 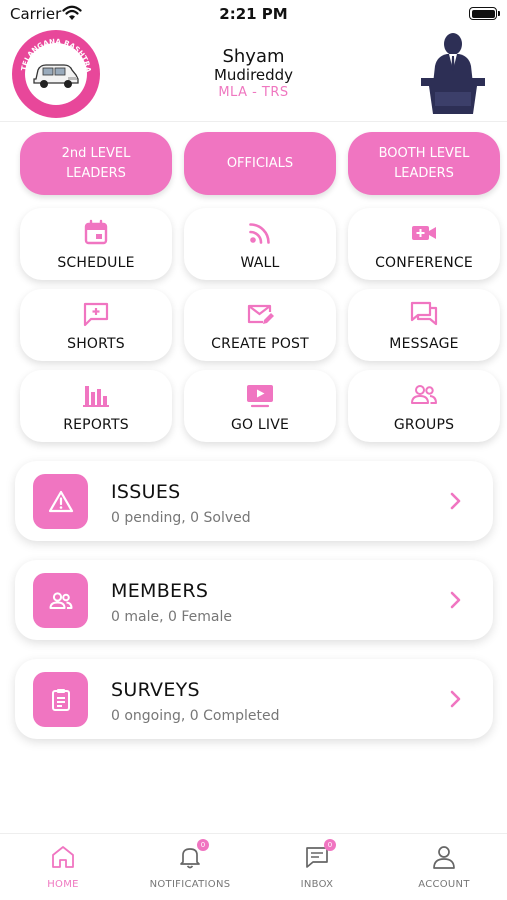 I want to click on mail-edit-icon, so click(x=260, y=314).